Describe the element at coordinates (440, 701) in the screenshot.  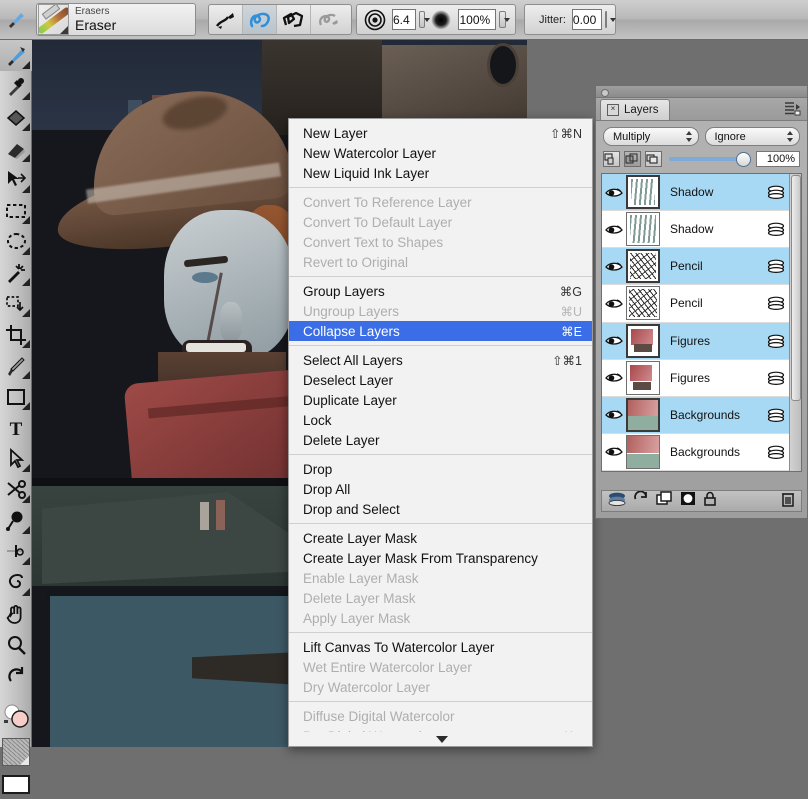
I see `menu-separator` at that location.